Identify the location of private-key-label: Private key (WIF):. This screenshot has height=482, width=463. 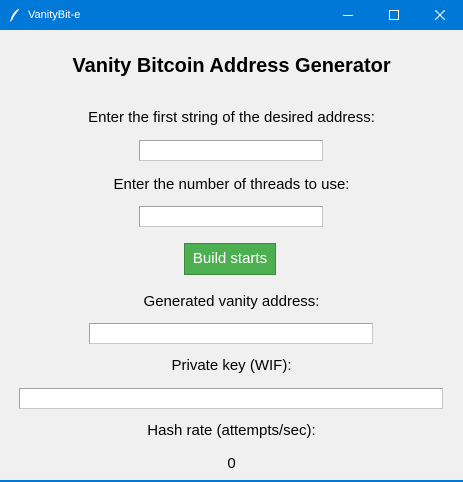
(231, 365).